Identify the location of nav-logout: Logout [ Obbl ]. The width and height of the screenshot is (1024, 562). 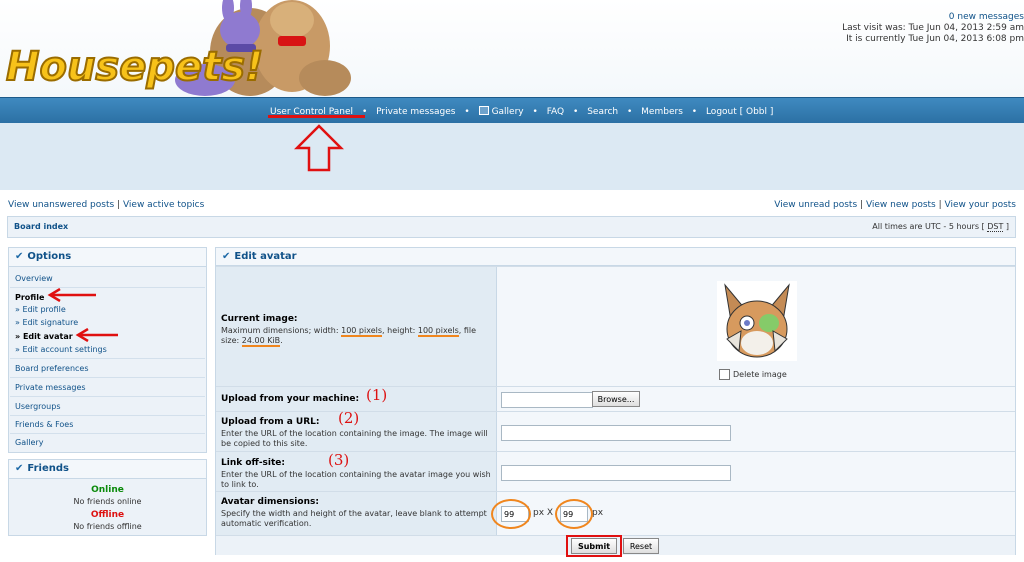
(739, 112).